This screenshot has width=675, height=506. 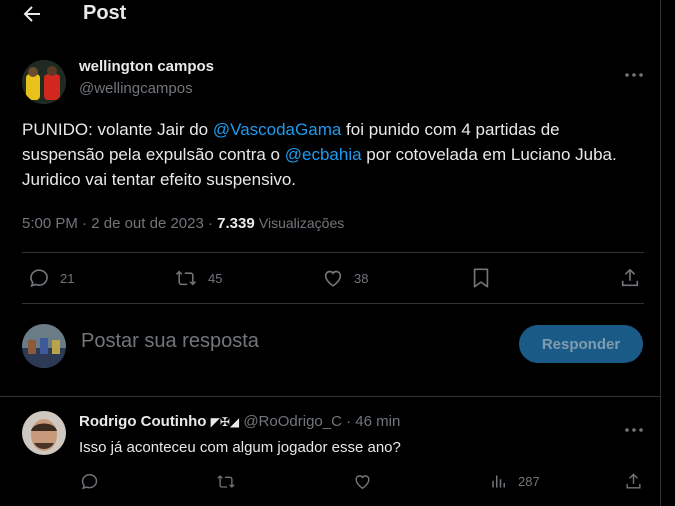 What do you see at coordinates (215, 278) in the screenshot?
I see `retweet-count: 45` at bounding box center [215, 278].